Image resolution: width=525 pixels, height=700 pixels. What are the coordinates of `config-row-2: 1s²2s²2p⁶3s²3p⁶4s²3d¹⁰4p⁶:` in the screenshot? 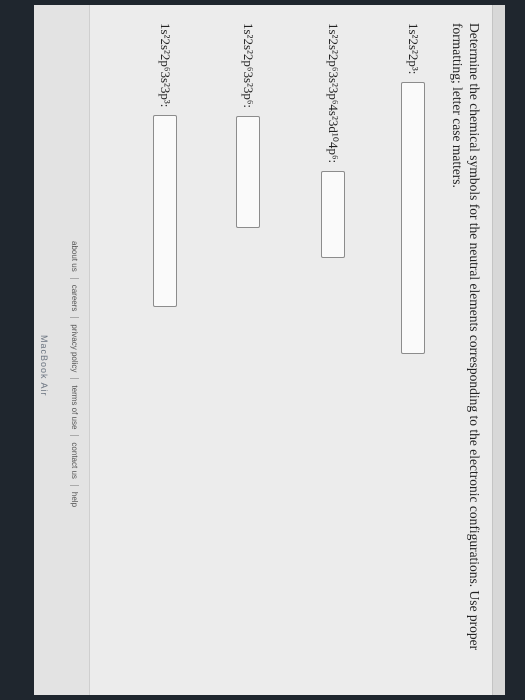 It's located at (333, 141).